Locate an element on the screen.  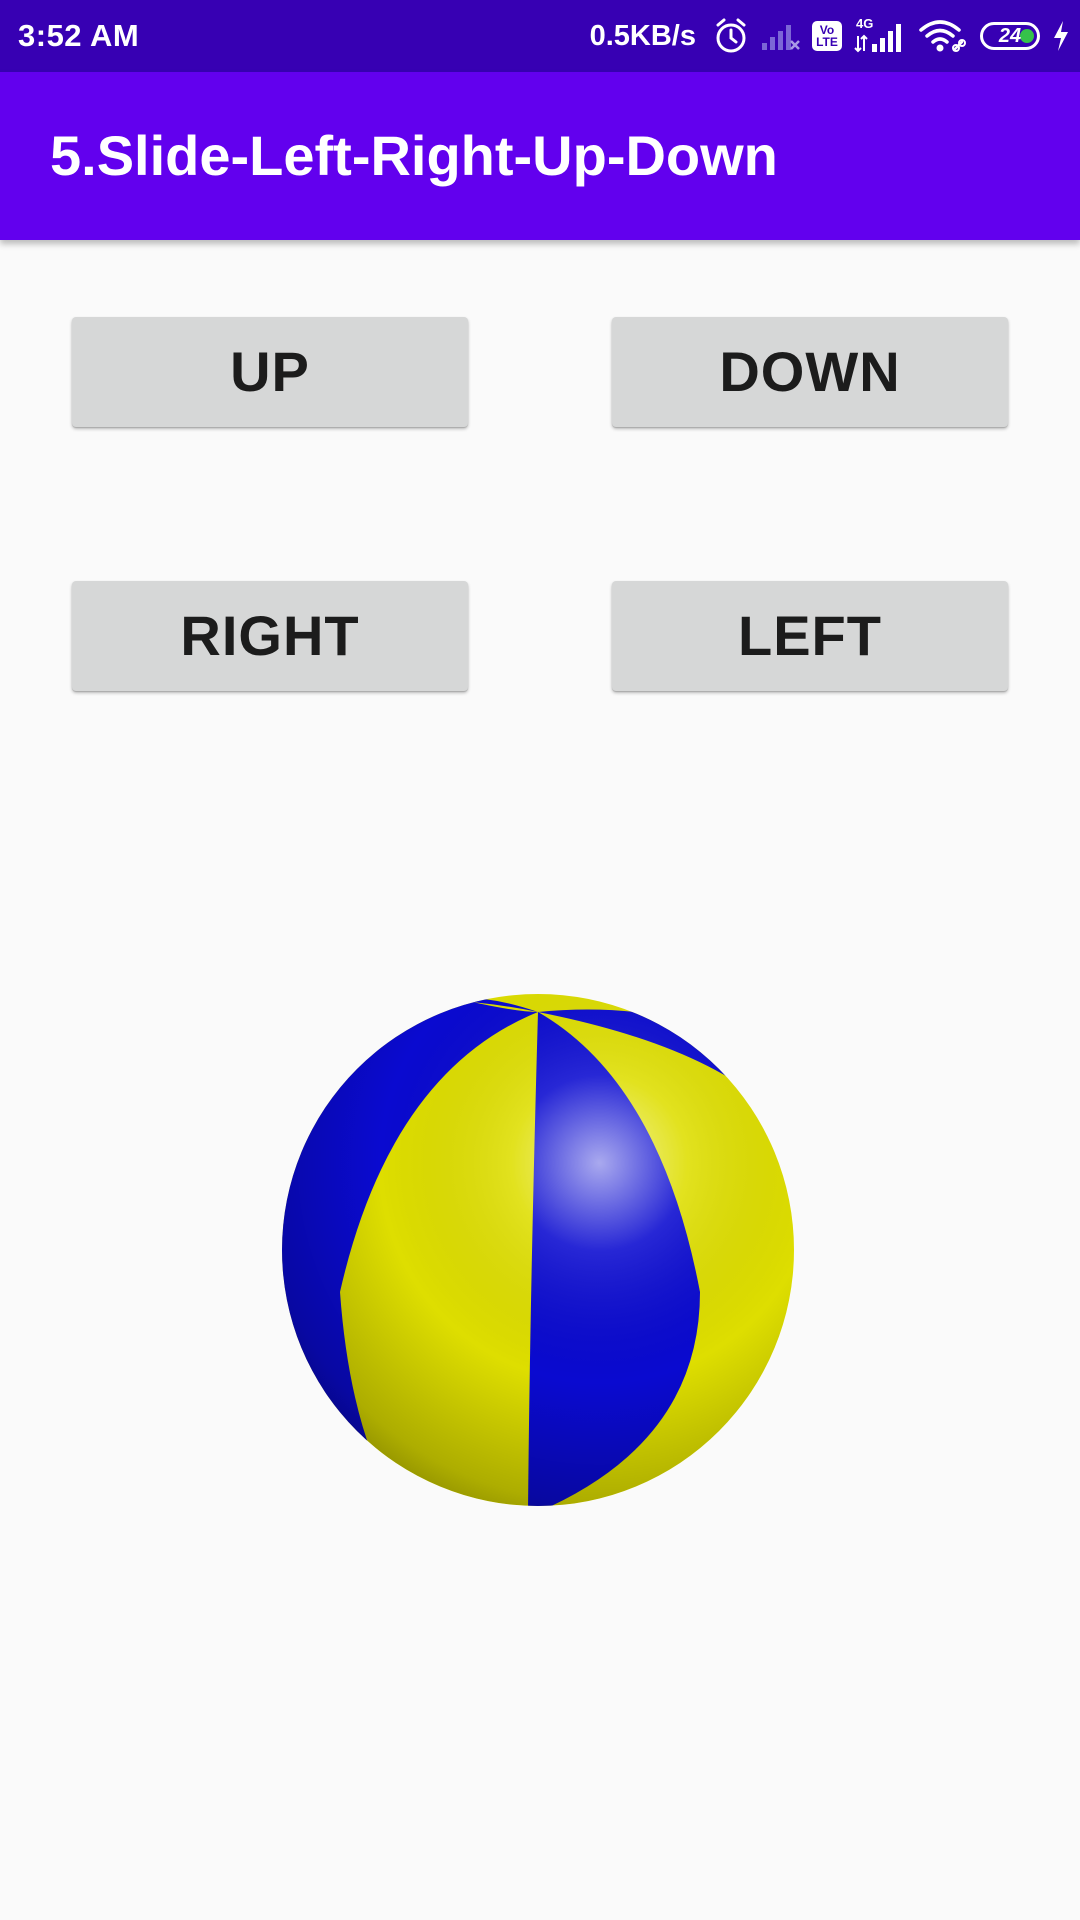
status-time: 3:52 AM is located at coordinates (79, 35).